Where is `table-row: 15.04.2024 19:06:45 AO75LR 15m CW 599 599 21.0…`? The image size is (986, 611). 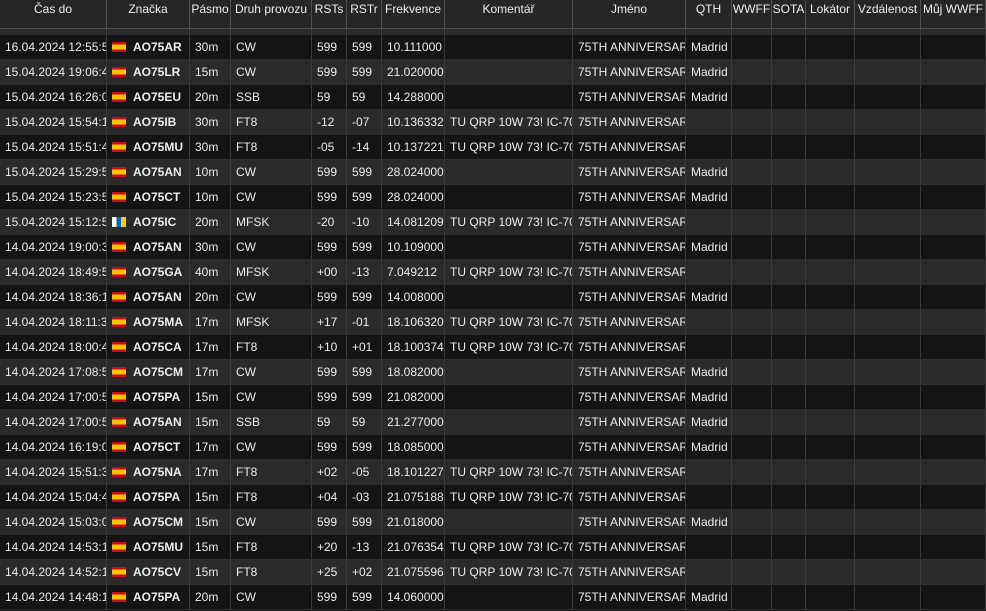
table-row: 15.04.2024 19:06:45 AO75LR 15m CW 599 599 21.0… is located at coordinates (493, 72).